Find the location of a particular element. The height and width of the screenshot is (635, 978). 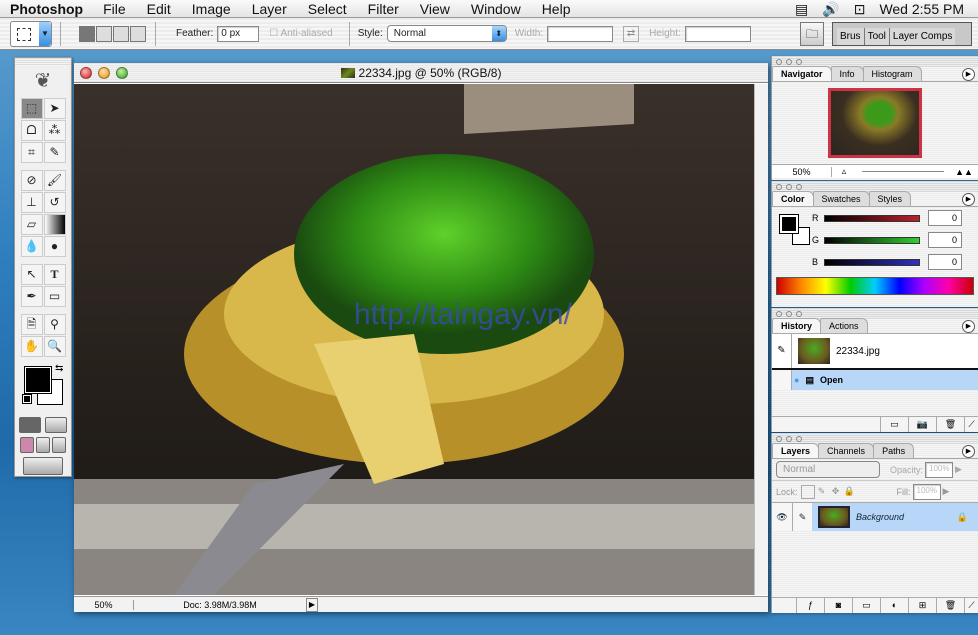

menu-file: File is located at coordinates (114, 9).